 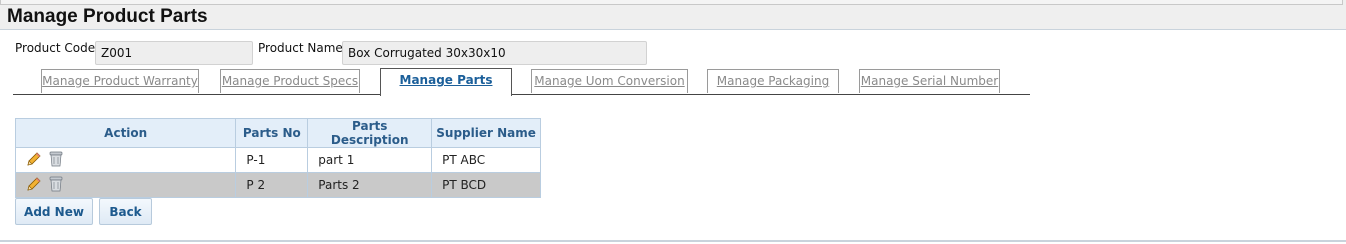 What do you see at coordinates (300, 48) in the screenshot?
I see `product-name-label: Product Name` at bounding box center [300, 48].